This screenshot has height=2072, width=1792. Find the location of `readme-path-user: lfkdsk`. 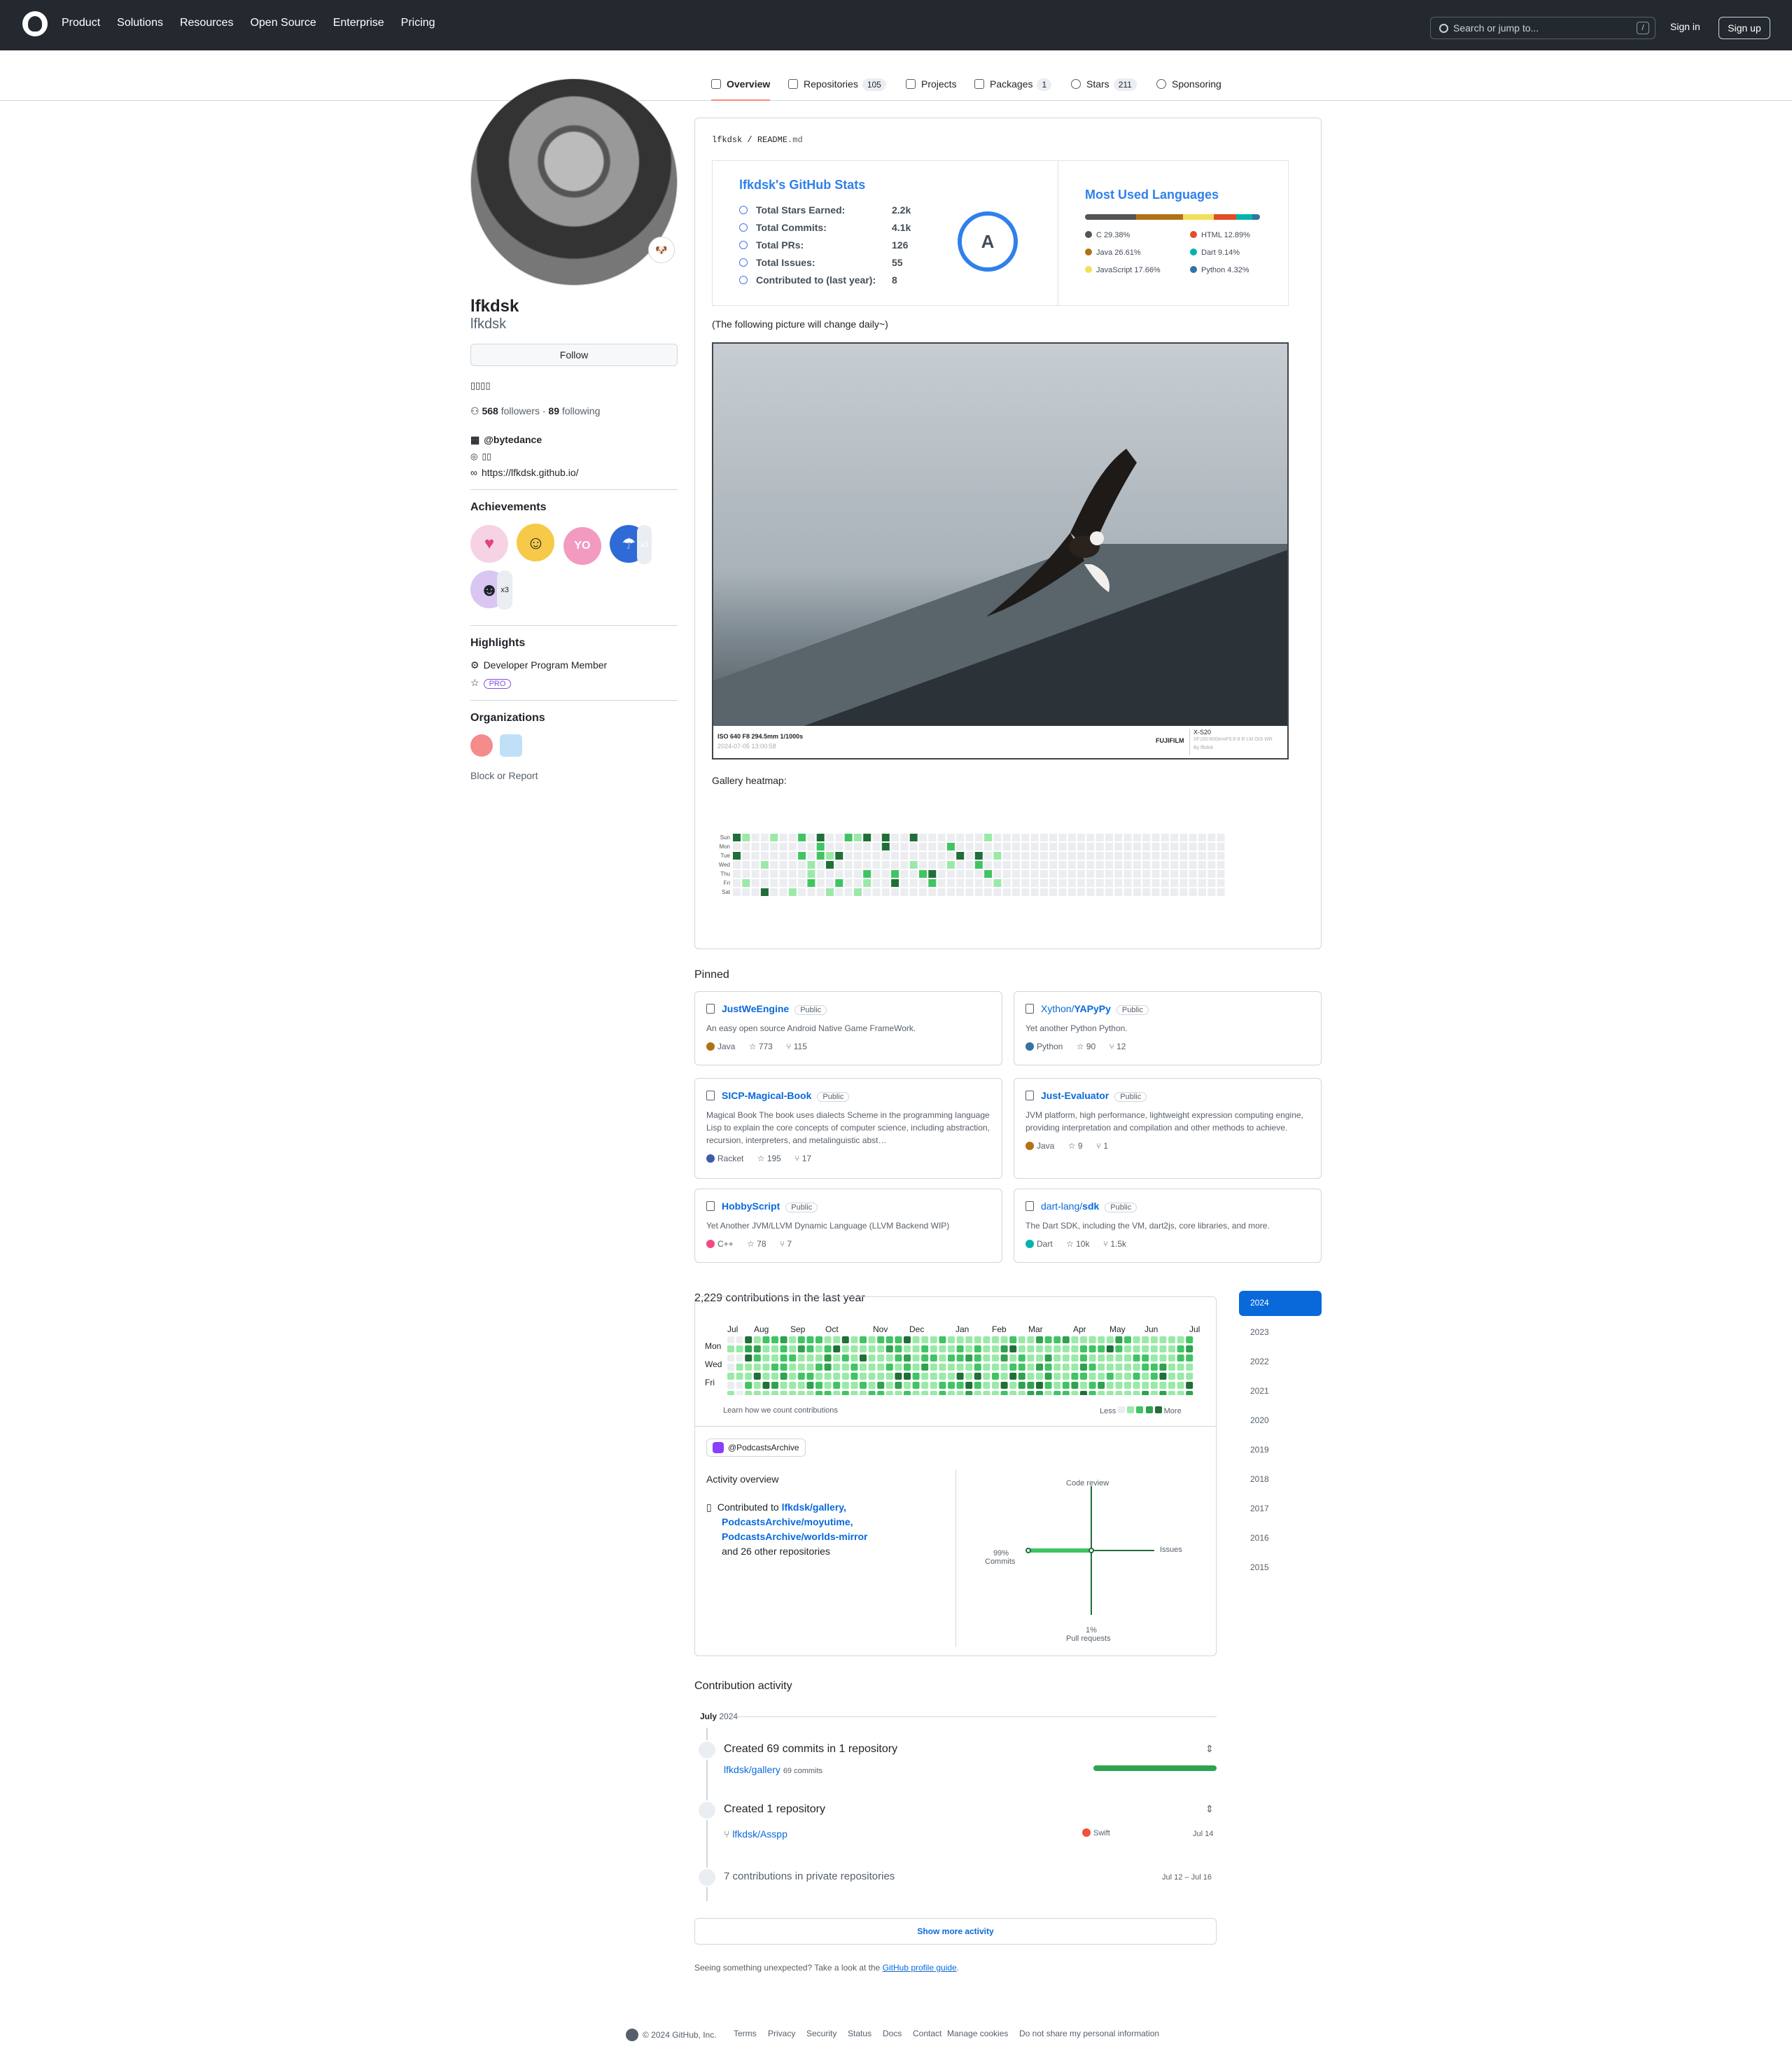

readme-path-user: lfkdsk is located at coordinates (727, 140).